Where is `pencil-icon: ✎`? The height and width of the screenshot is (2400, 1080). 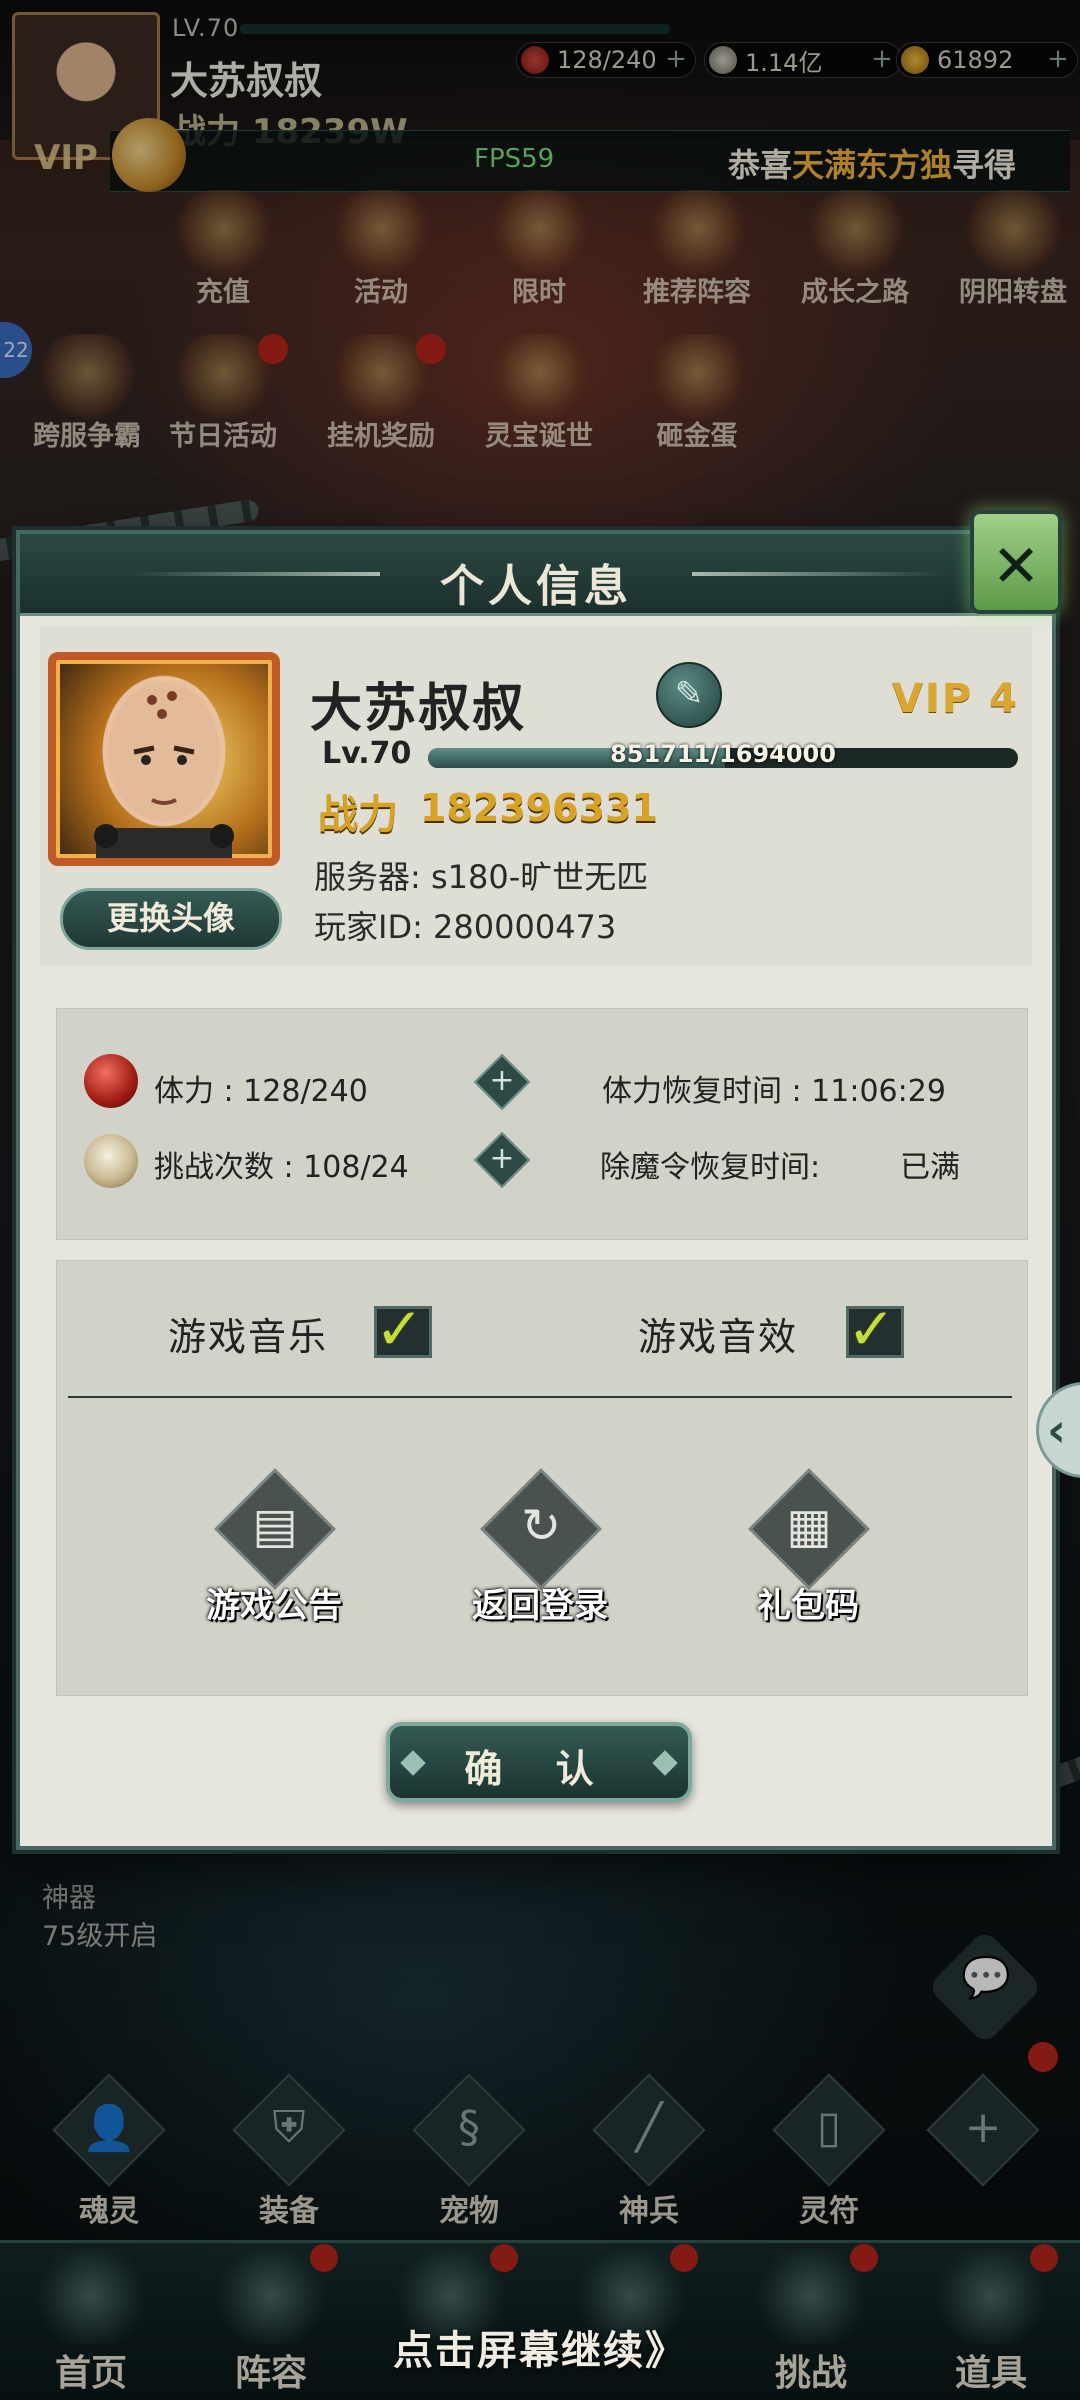
pencil-icon: ✎ is located at coordinates (689, 694).